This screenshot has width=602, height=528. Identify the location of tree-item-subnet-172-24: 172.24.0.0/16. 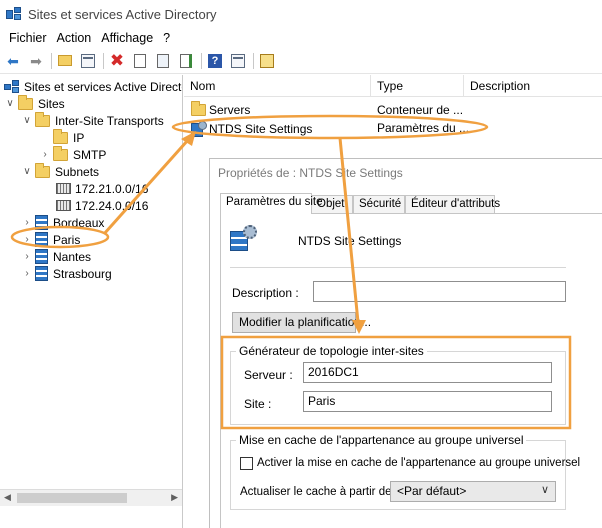
(102, 205).